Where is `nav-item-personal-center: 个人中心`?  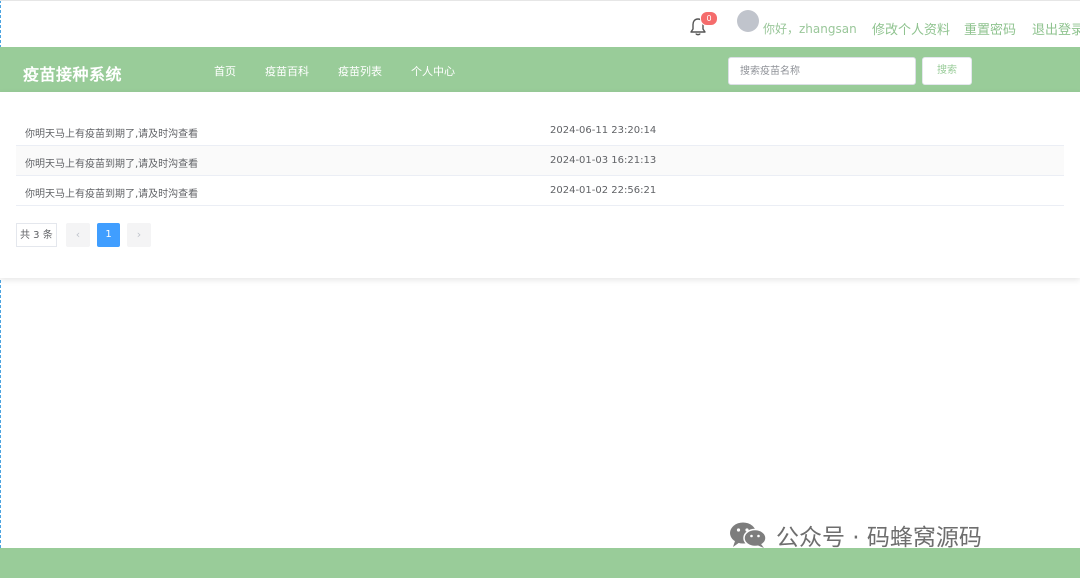
nav-item-personal-center: 个人中心 is located at coordinates (433, 71).